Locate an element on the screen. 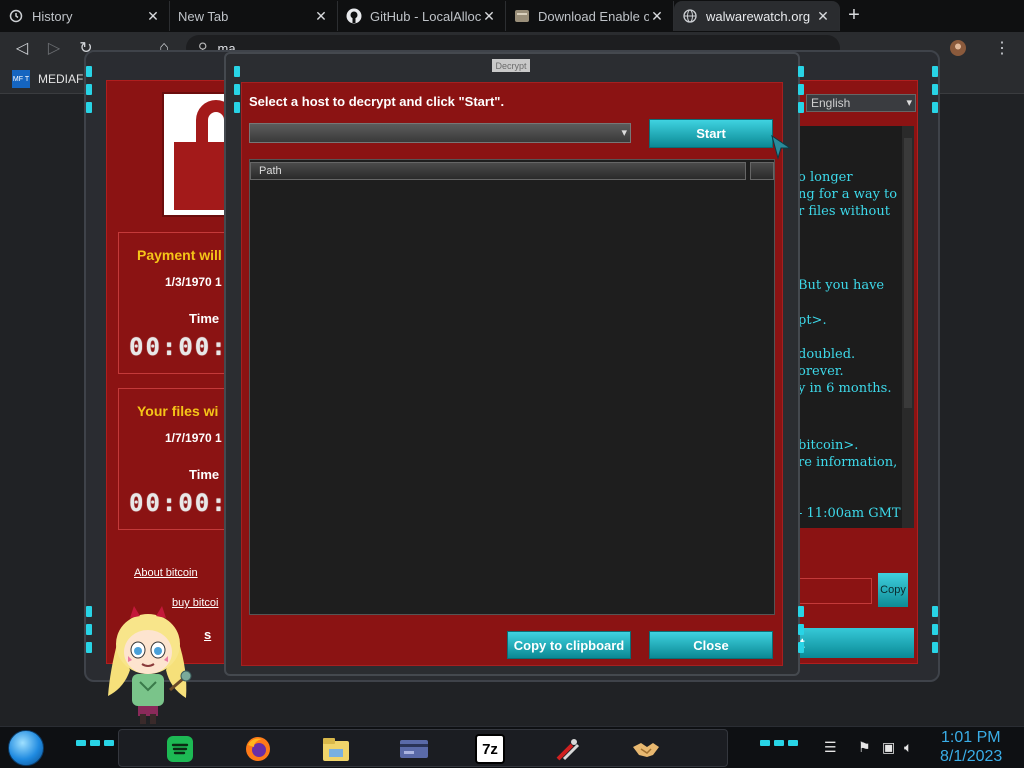 Image resolution: width=1024 pixels, height=768 pixels. about-bitcoin-link: About bitcoin is located at coordinates (166, 573).